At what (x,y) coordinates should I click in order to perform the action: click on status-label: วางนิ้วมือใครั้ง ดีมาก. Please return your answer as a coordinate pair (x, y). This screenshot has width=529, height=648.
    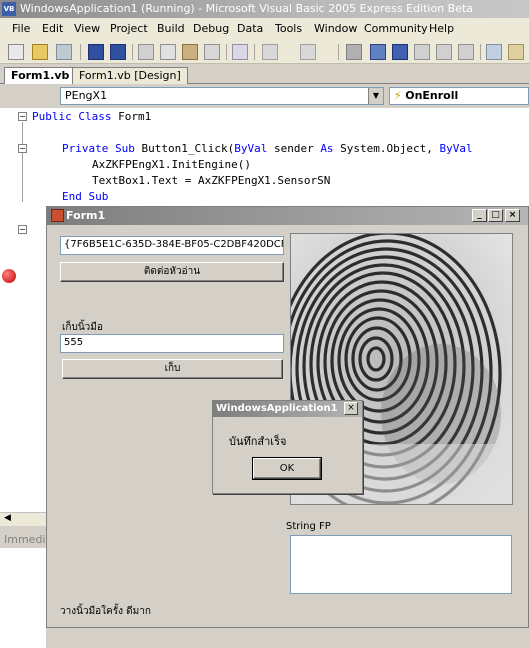
    Looking at the image, I should click on (105, 611).